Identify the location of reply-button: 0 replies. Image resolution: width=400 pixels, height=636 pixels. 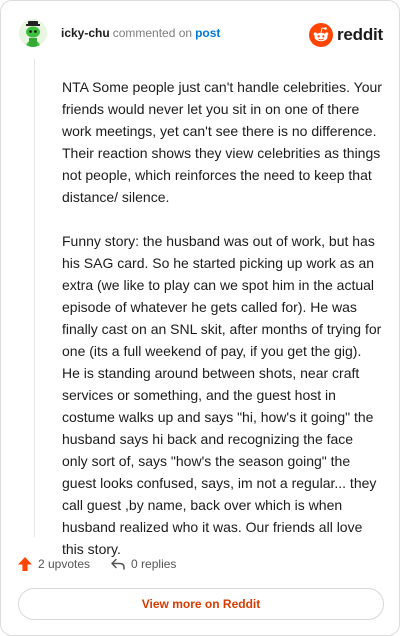
(143, 564).